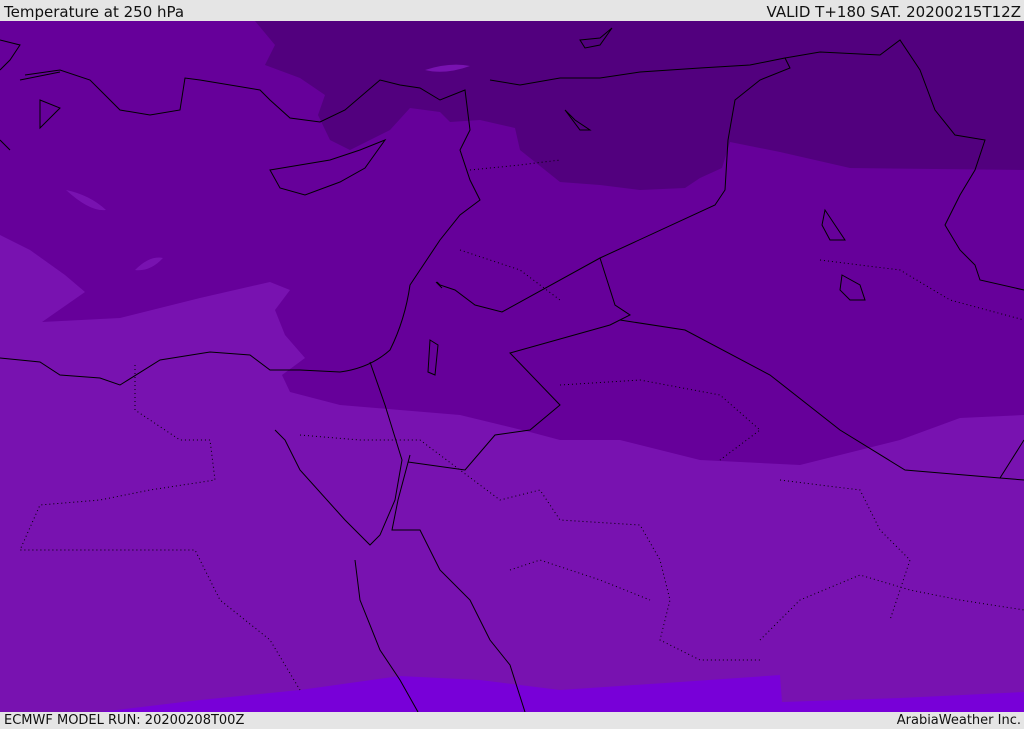 This screenshot has width=1024, height=729. Describe the element at coordinates (124, 720) in the screenshot. I see `model-run: ECMWF MODEL RUN: 20200208T00Z` at that location.